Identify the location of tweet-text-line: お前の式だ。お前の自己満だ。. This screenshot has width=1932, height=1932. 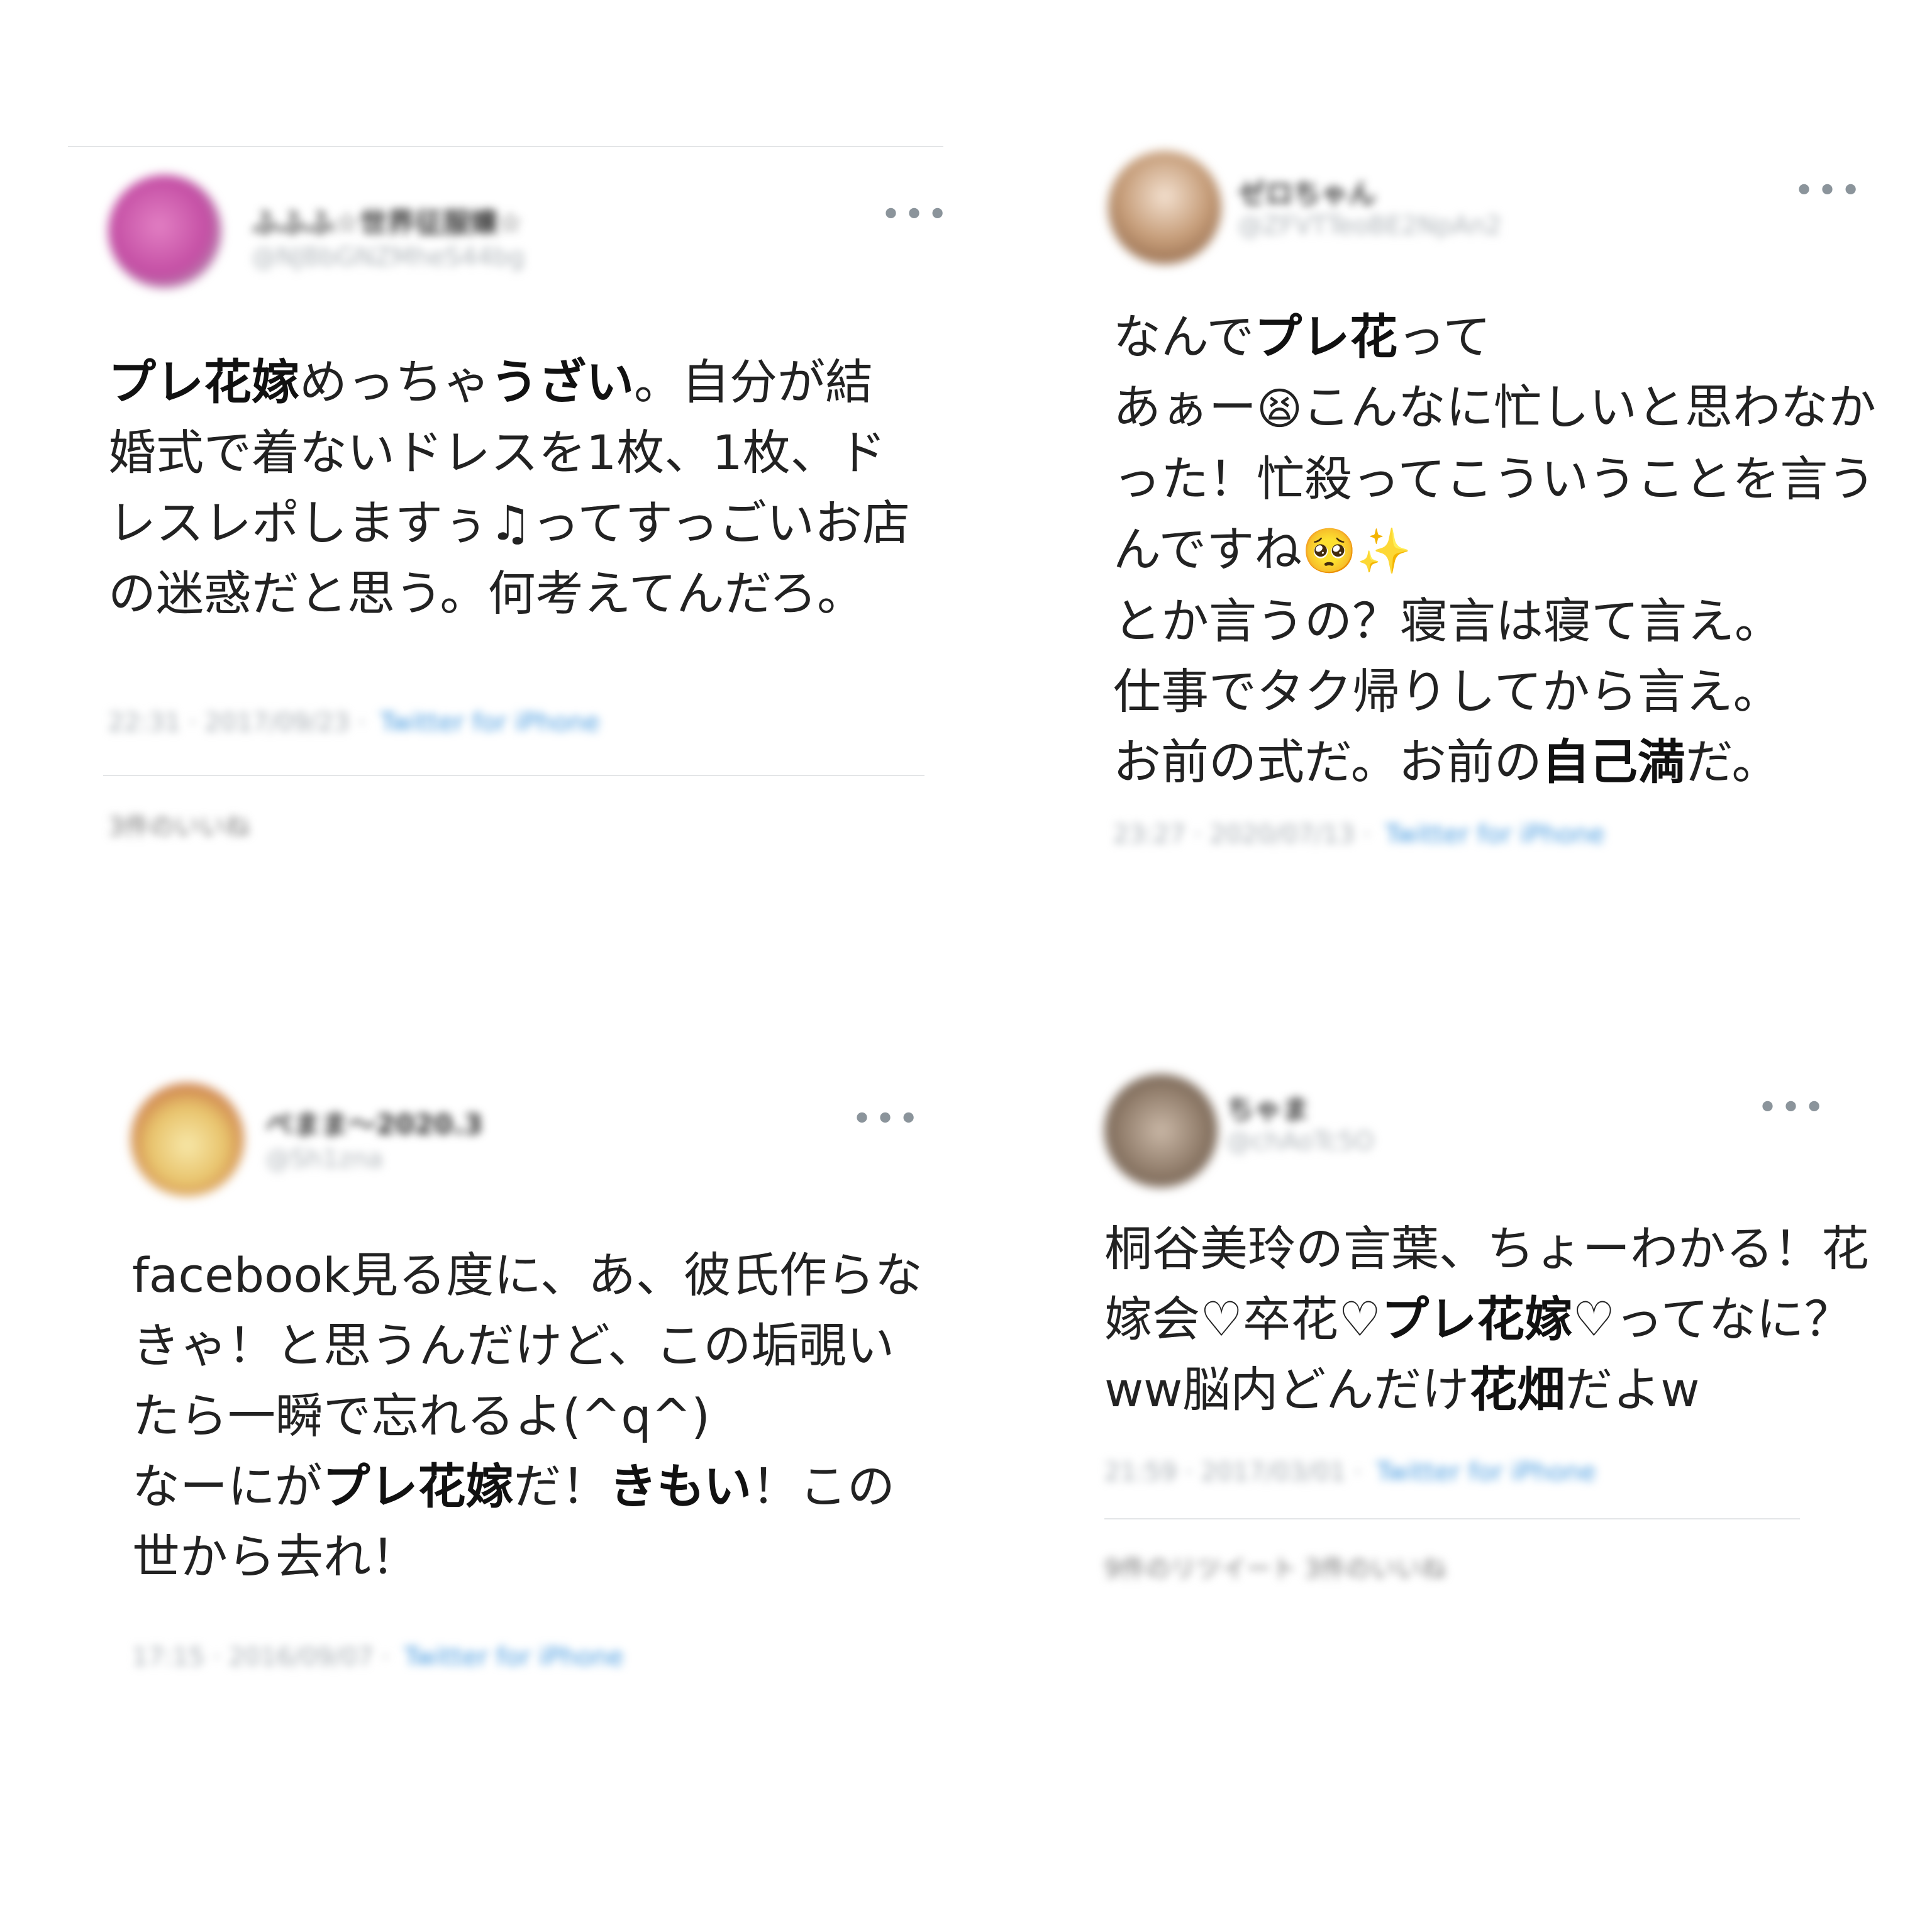
(1494, 762).